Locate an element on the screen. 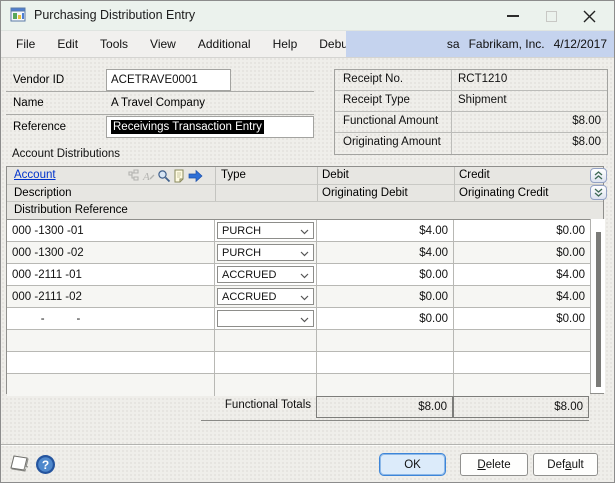 Image resolution: width=615 pixels, height=483 pixels. help-button: ? is located at coordinates (45, 467).